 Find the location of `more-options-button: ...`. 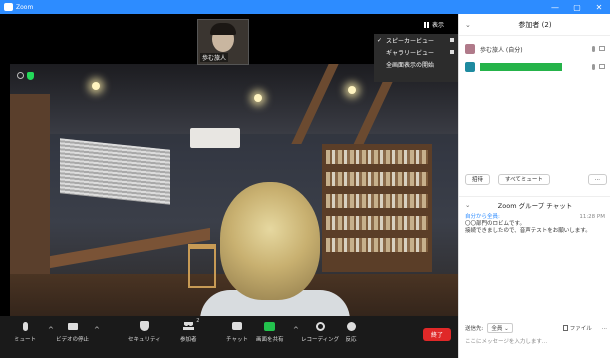

more-options-button: ... is located at coordinates (597, 179).